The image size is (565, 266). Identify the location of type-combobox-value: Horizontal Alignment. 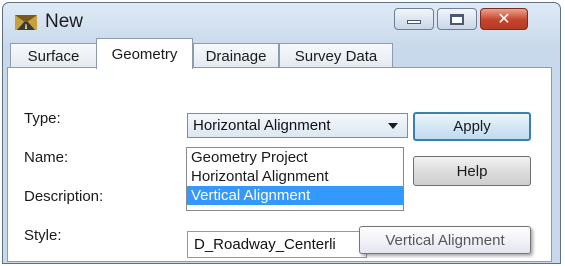
(262, 125).